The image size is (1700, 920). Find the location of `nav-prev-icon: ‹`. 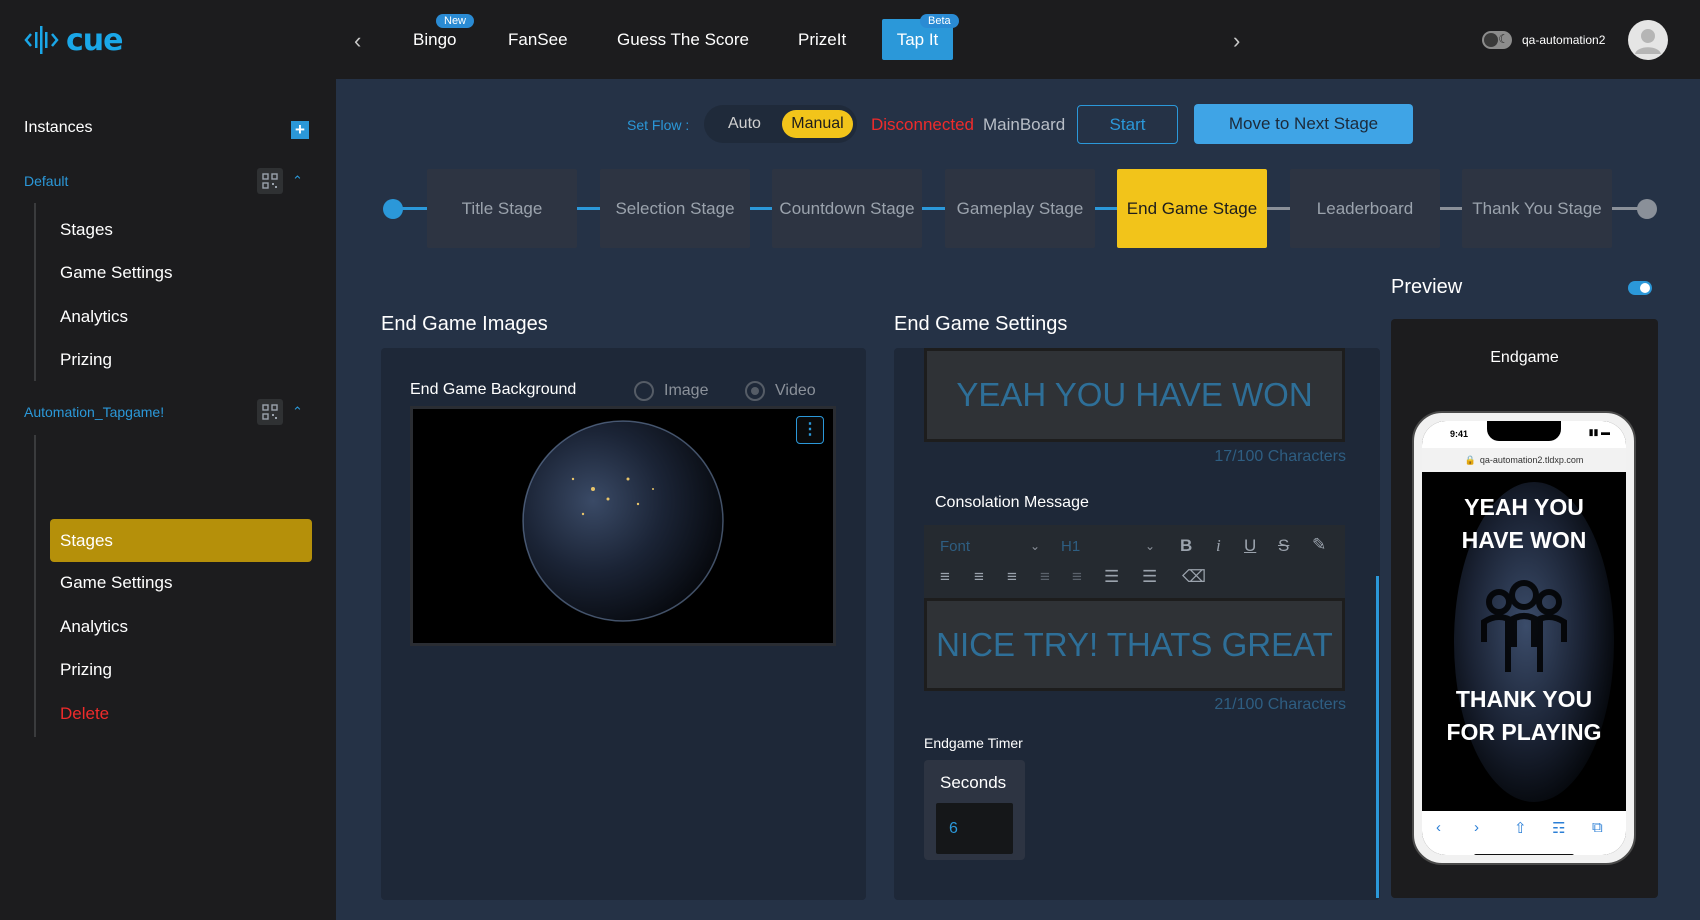

nav-prev-icon: ‹ is located at coordinates (357, 41).